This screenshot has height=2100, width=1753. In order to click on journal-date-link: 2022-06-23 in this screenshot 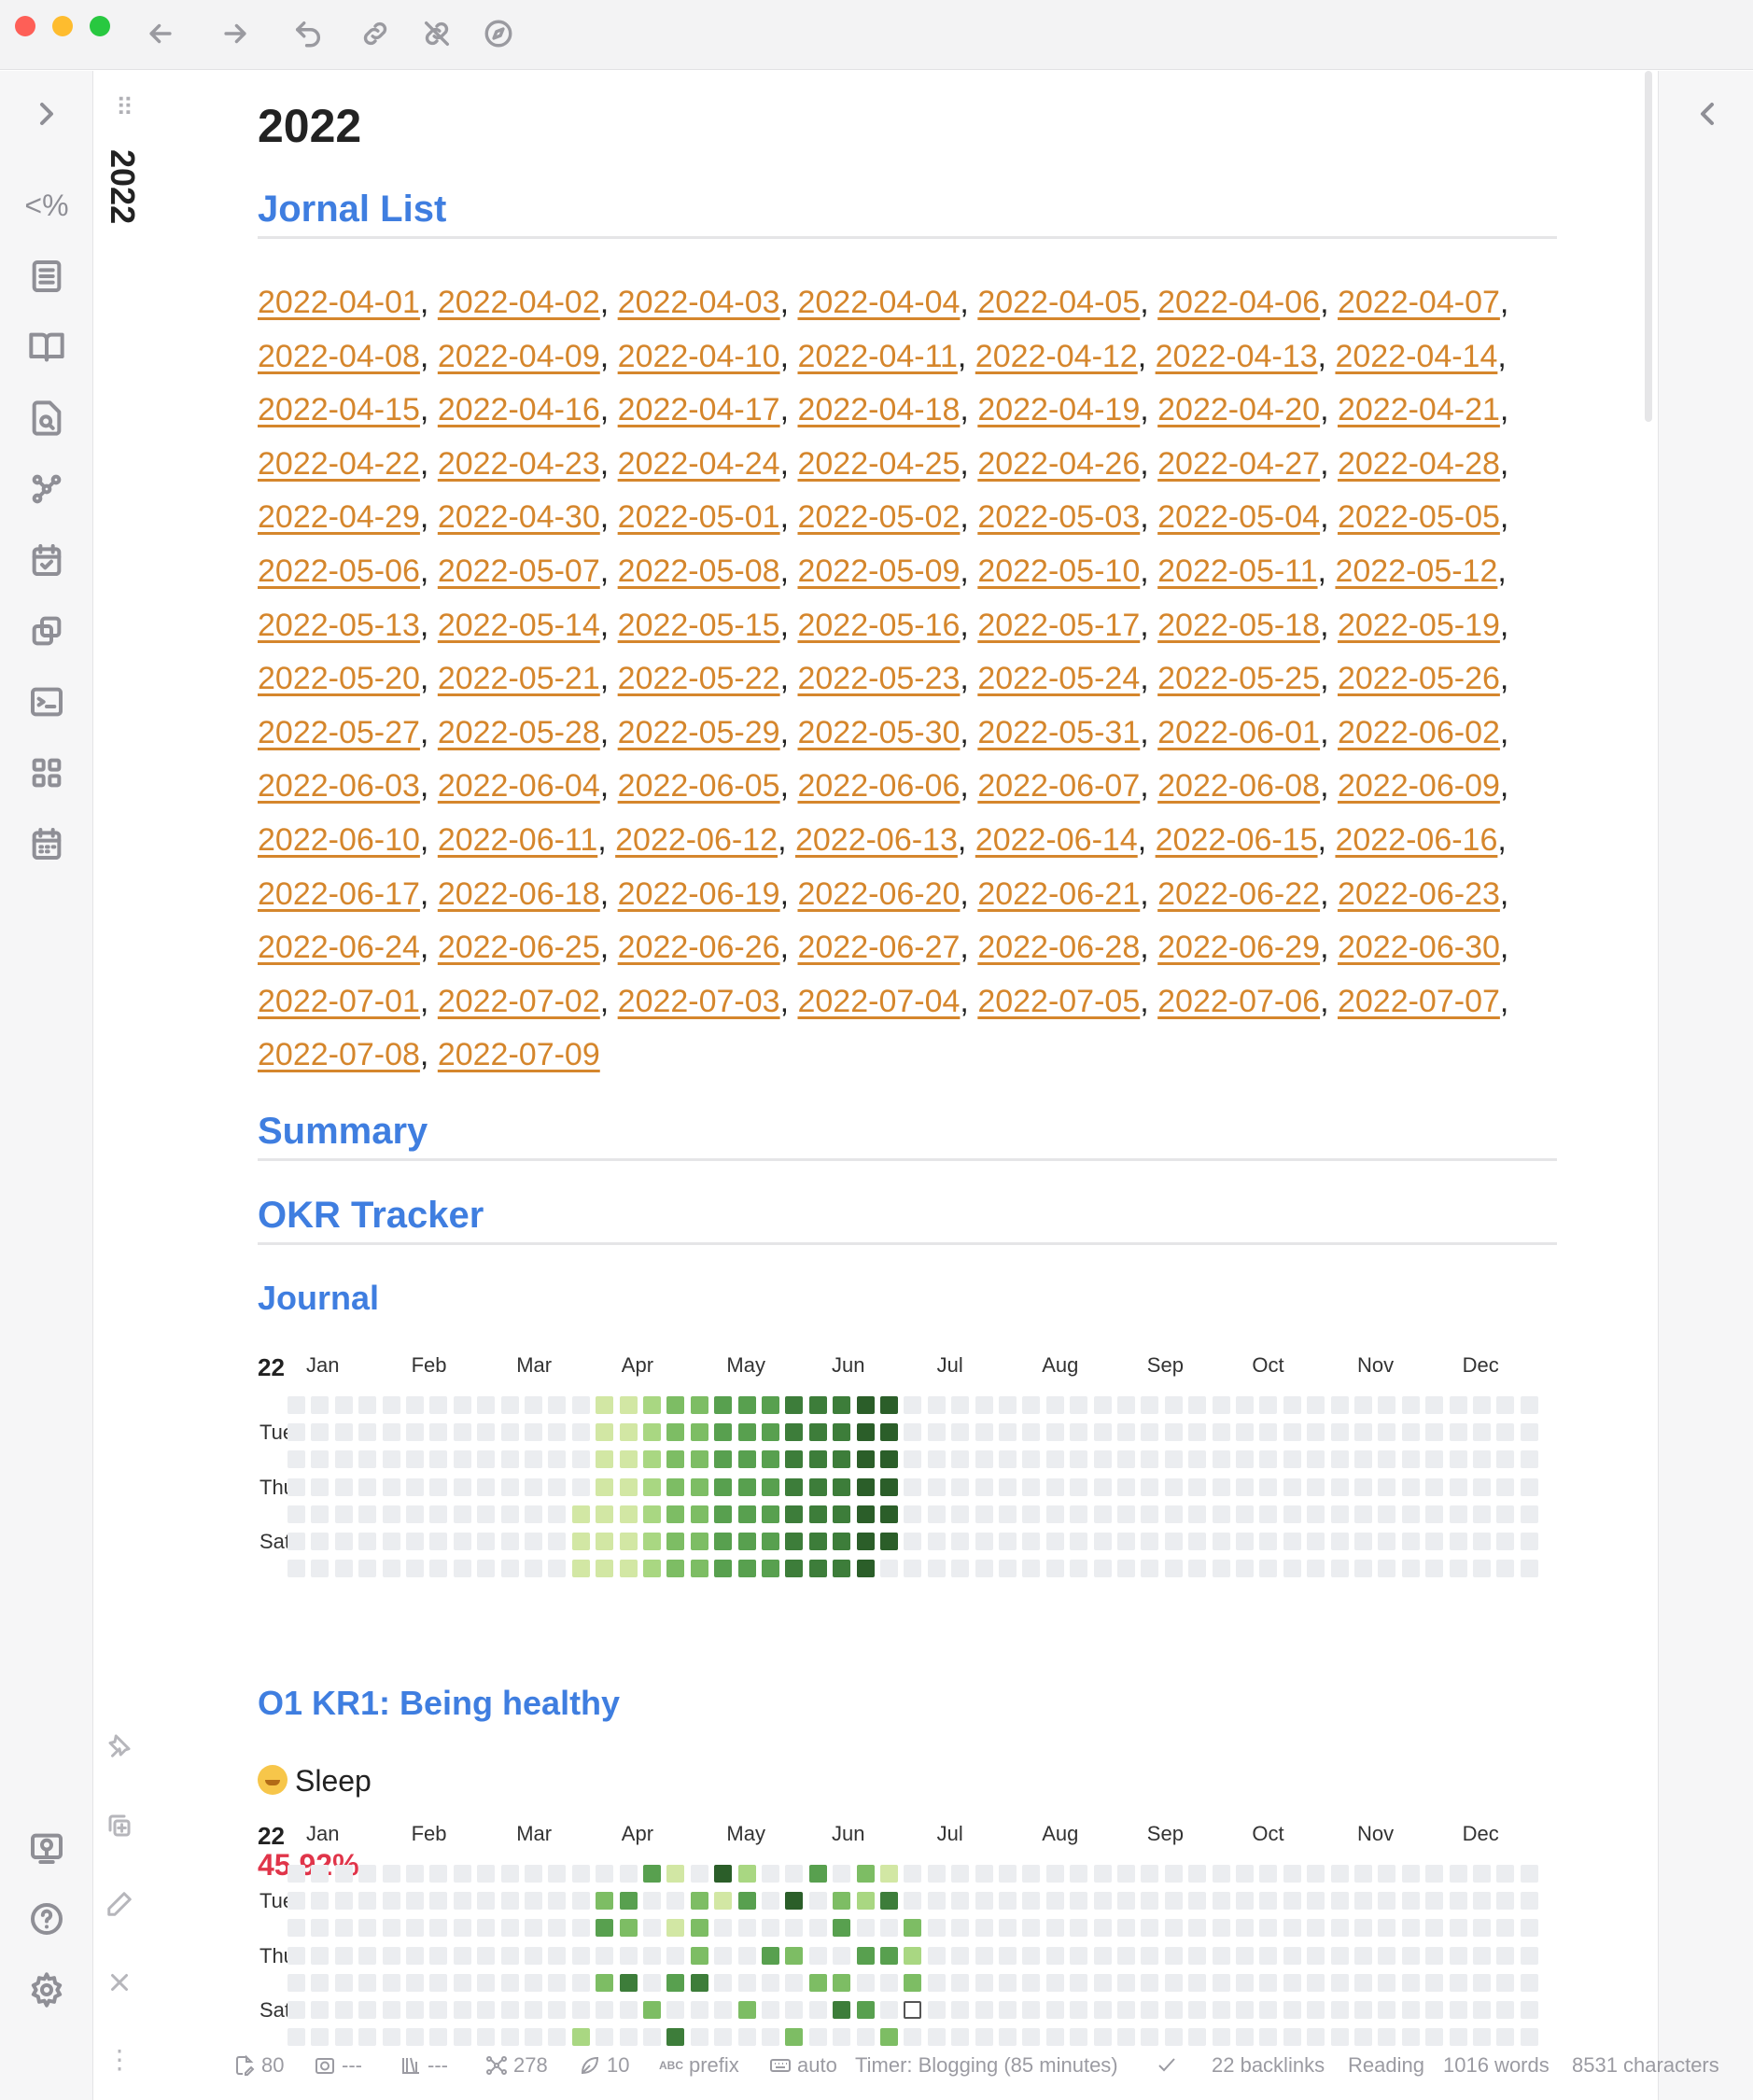, I will do `click(1419, 894)`.